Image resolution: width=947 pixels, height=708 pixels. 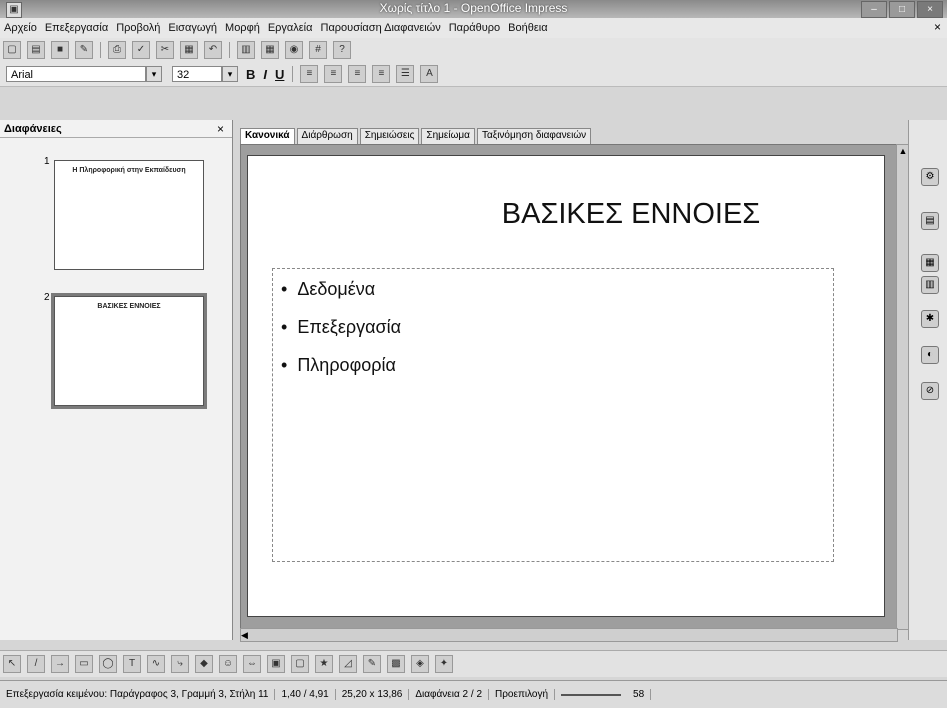 I want to click on chart-icon: ▥, so click(x=246, y=50).